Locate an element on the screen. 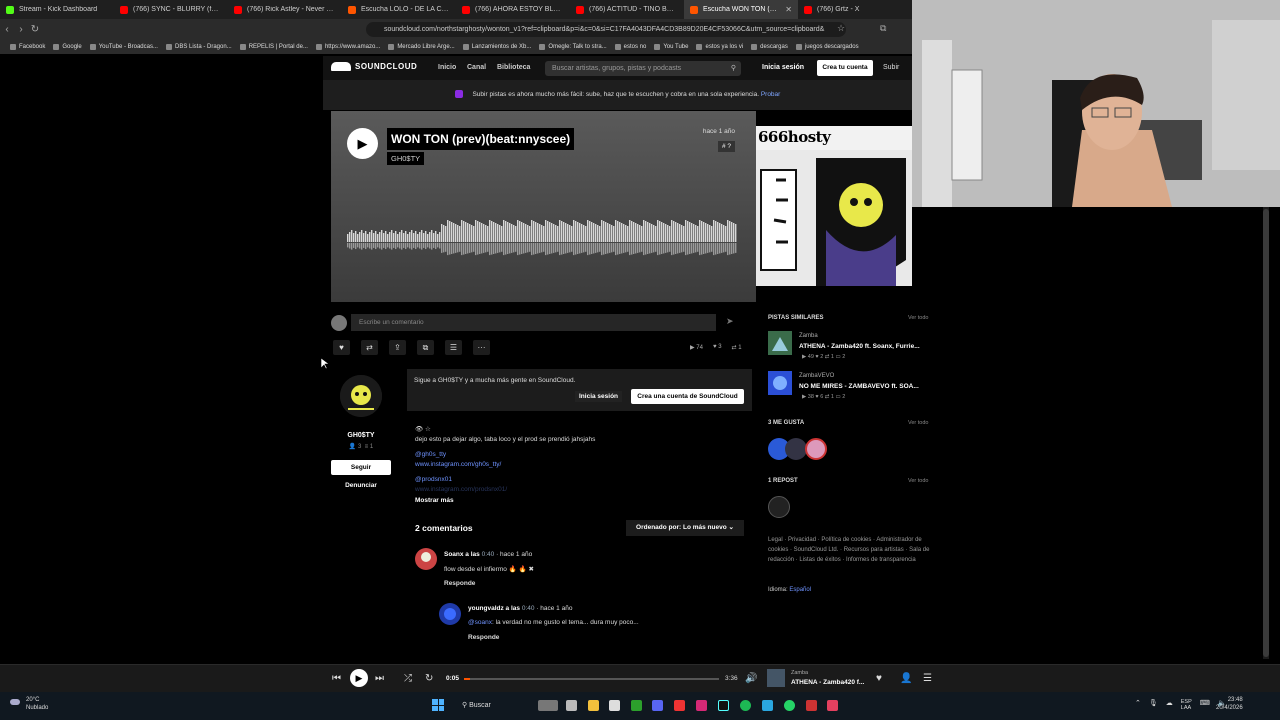 The width and height of the screenshot is (1280, 720). reload-icon: ↻ is located at coordinates (35, 29).